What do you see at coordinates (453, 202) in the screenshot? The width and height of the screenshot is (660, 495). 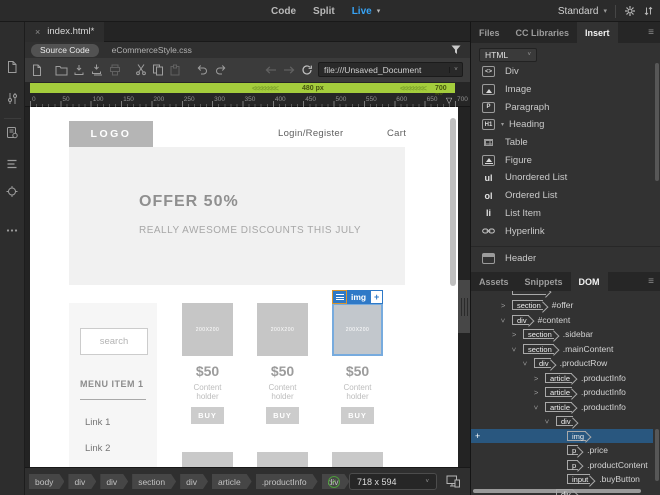 I see `page-scrollbar` at bounding box center [453, 202].